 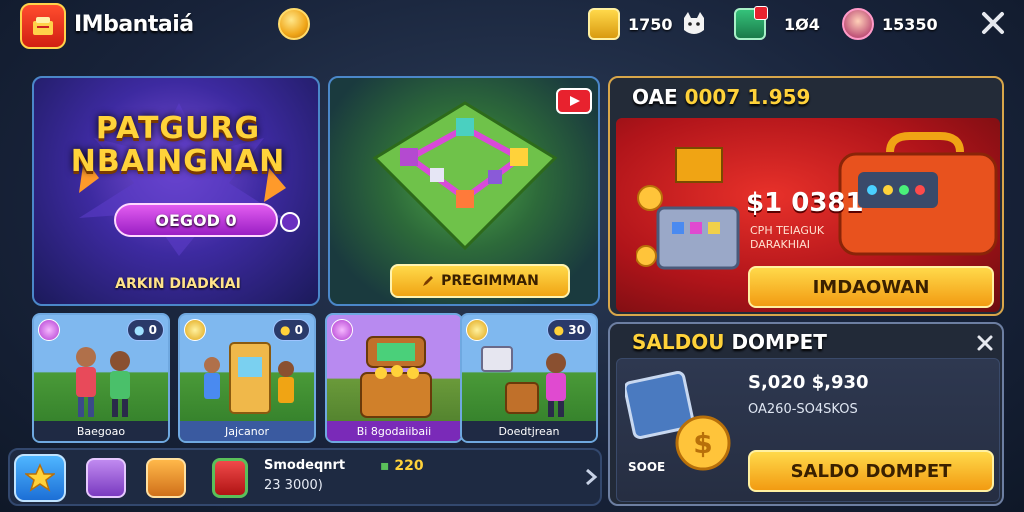 I want to click on event-card-1: ● 0 Baegoao, so click(x=101, y=378).